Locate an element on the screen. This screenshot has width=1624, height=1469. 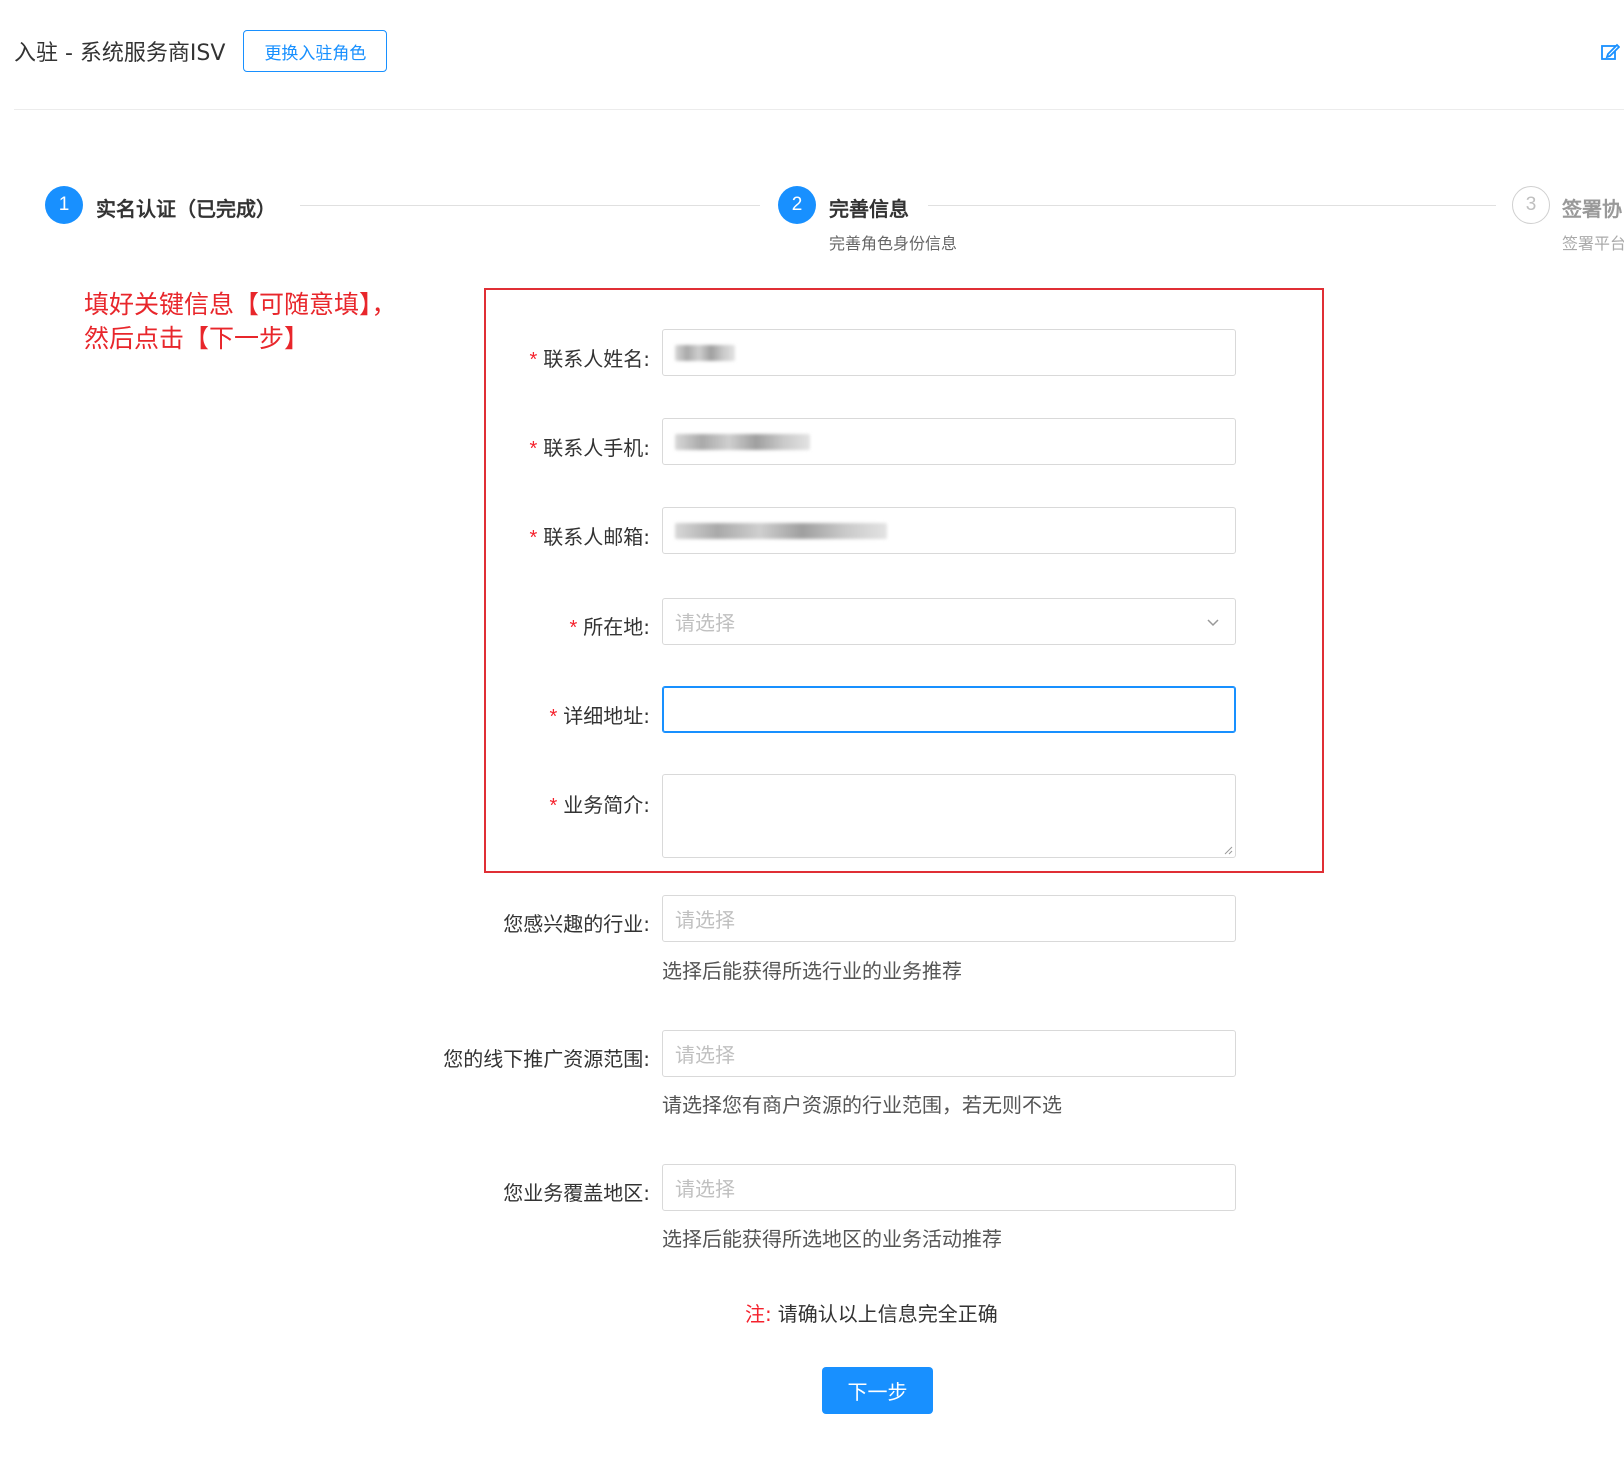
industry-label: 您感兴趣的行业: is located at coordinates (576, 924).